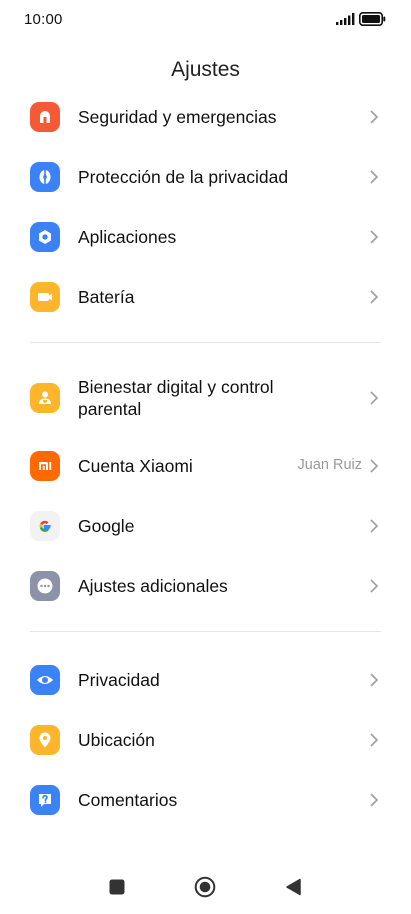 This screenshot has height=914, width=411. I want to click on location-pin-icon, so click(45, 740).